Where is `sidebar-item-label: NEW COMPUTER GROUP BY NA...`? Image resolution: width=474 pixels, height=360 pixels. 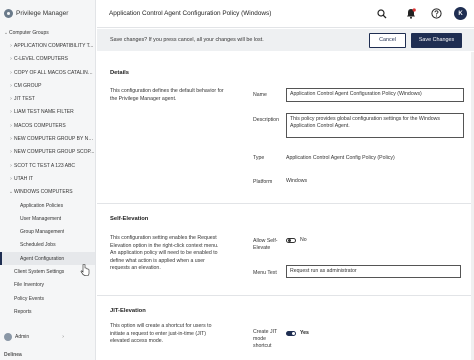 sidebar-item-label: NEW COMPUTER GROUP BY NA... is located at coordinates (54, 139).